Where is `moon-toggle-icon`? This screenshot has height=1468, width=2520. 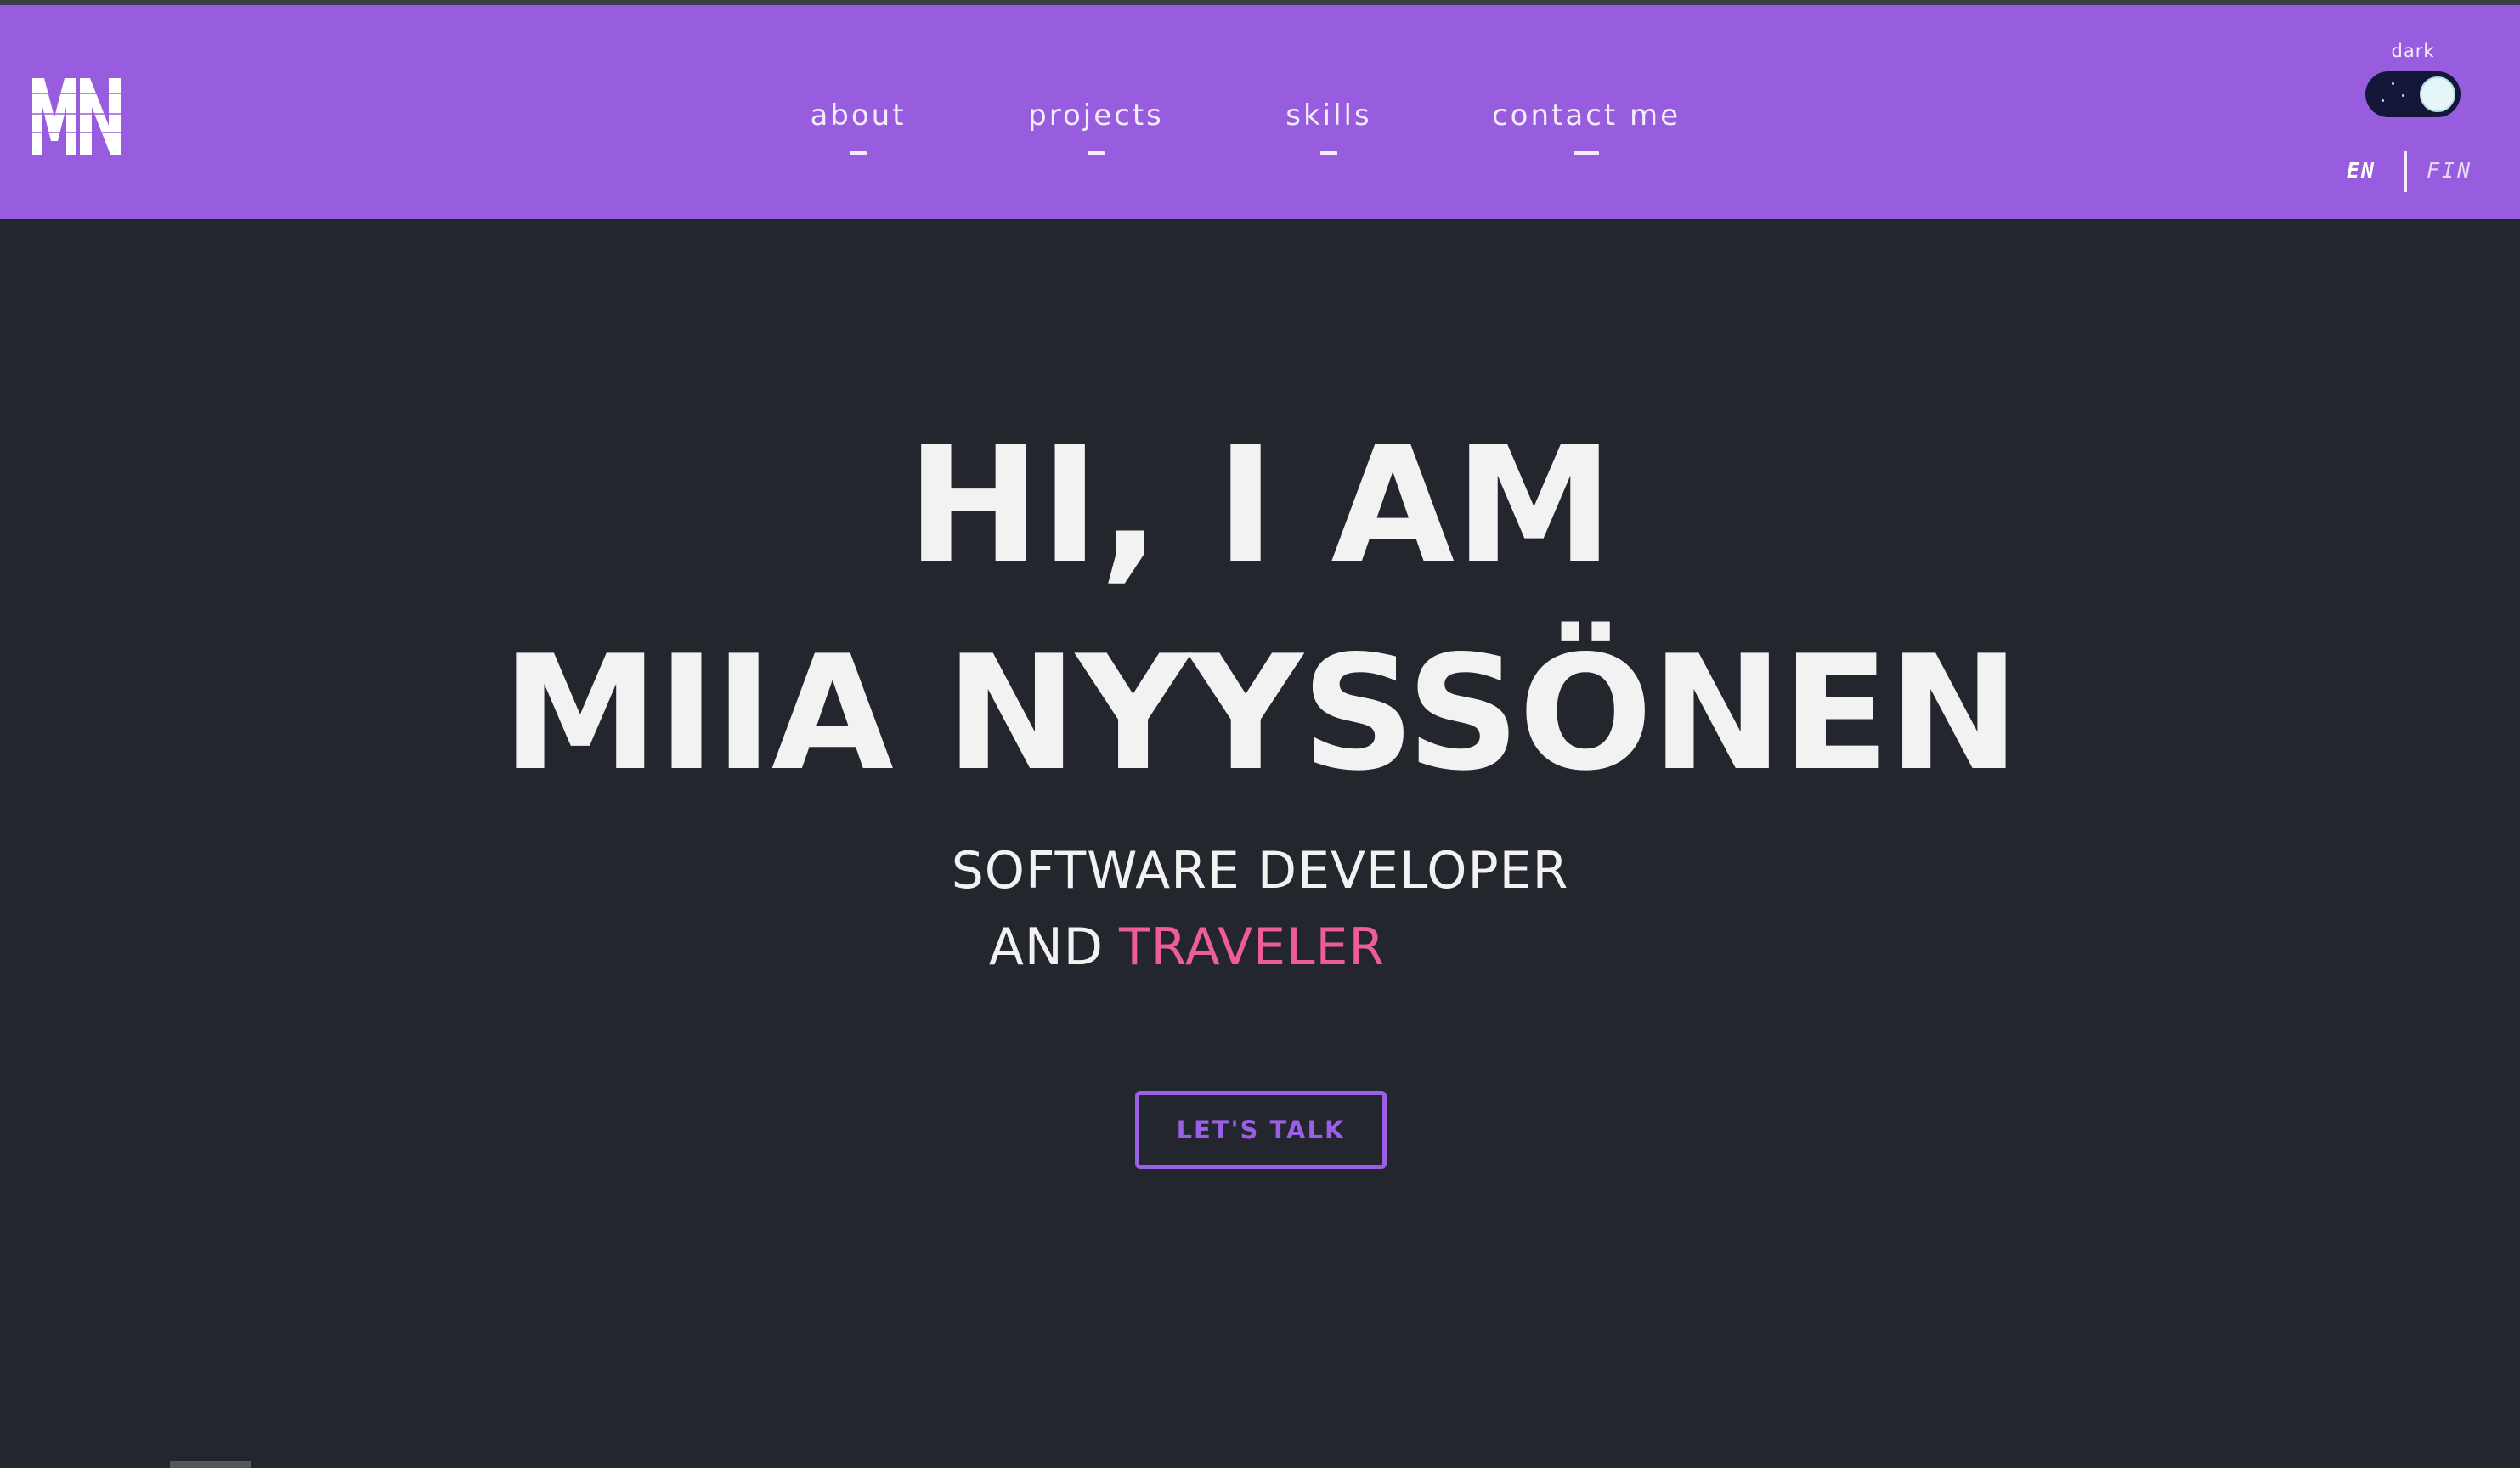 moon-toggle-icon is located at coordinates (2438, 94).